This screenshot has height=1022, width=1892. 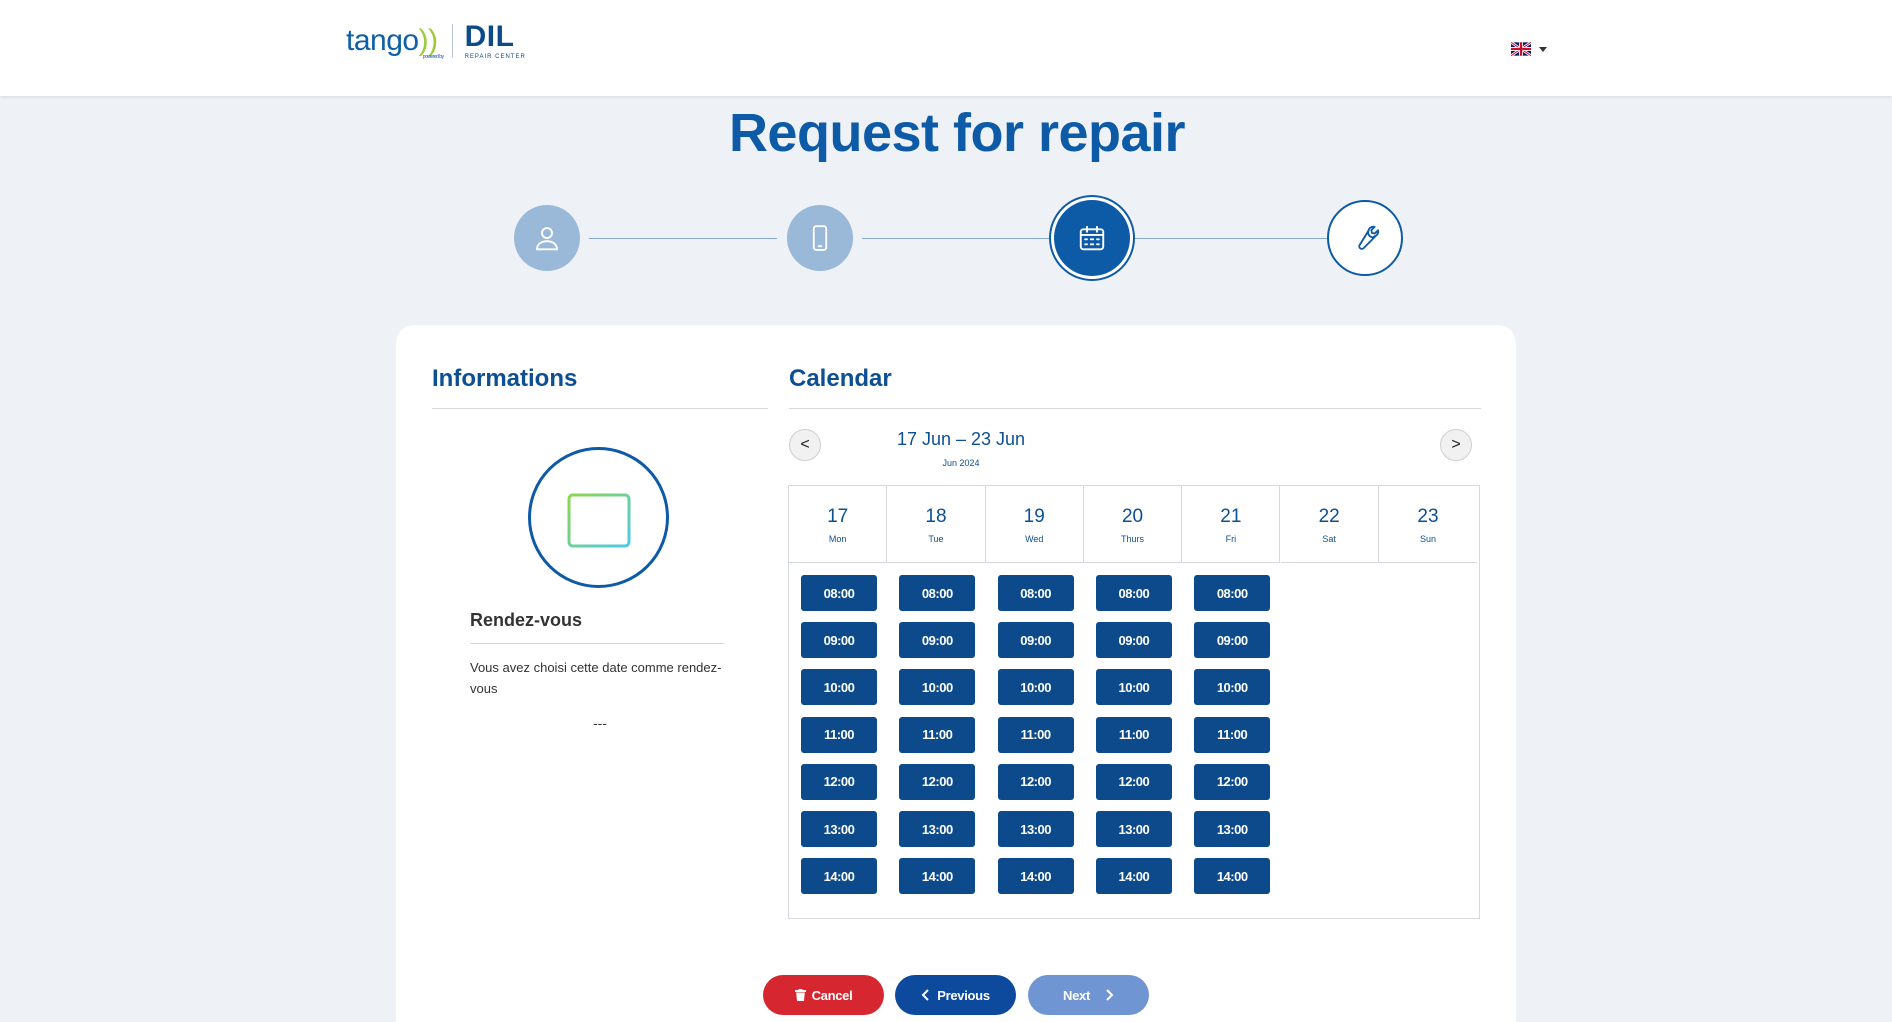 I want to click on step-device, so click(x=820, y=238).